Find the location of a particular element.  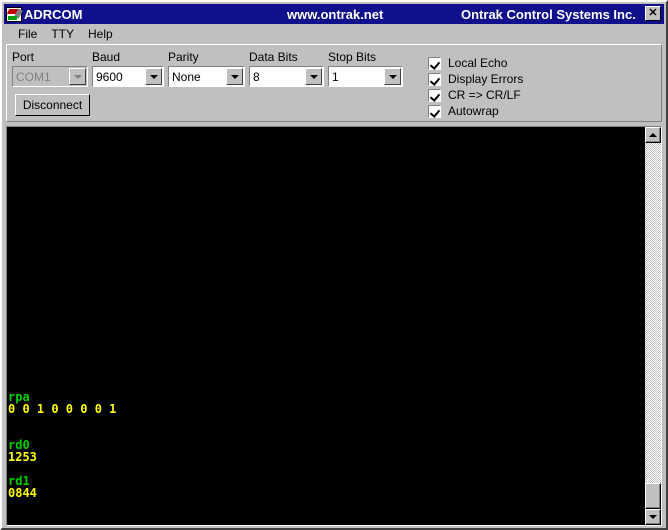

checkbox-cr-crlf: CR => CR/LF is located at coordinates (474, 95).